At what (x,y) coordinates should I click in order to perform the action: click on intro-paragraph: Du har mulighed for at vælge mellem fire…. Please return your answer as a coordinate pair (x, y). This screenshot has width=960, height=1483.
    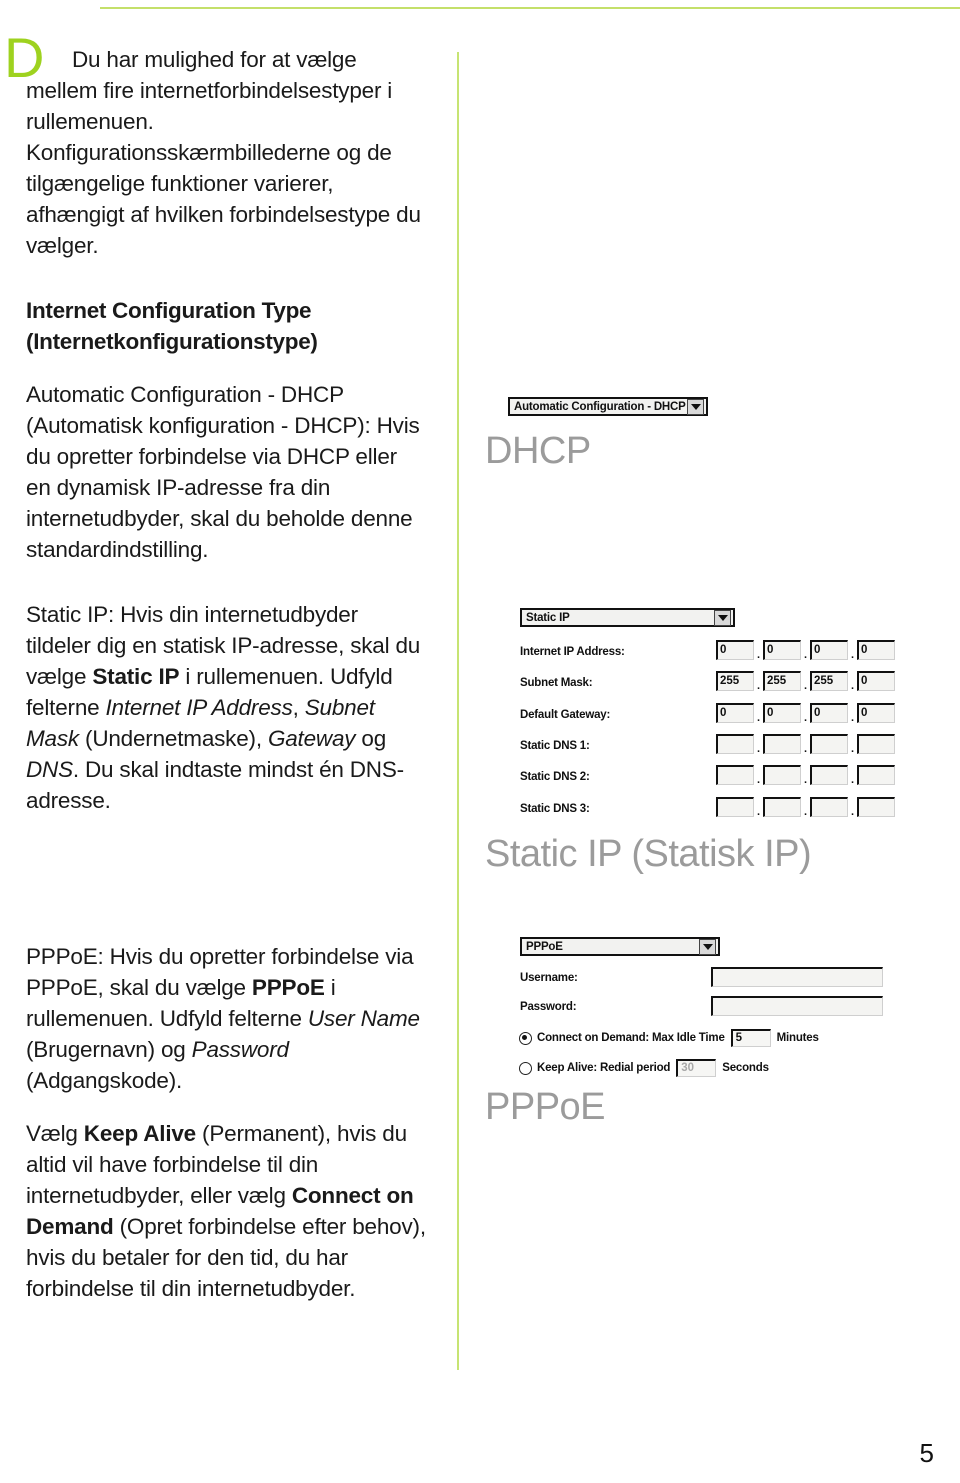
    Looking at the image, I should click on (223, 152).